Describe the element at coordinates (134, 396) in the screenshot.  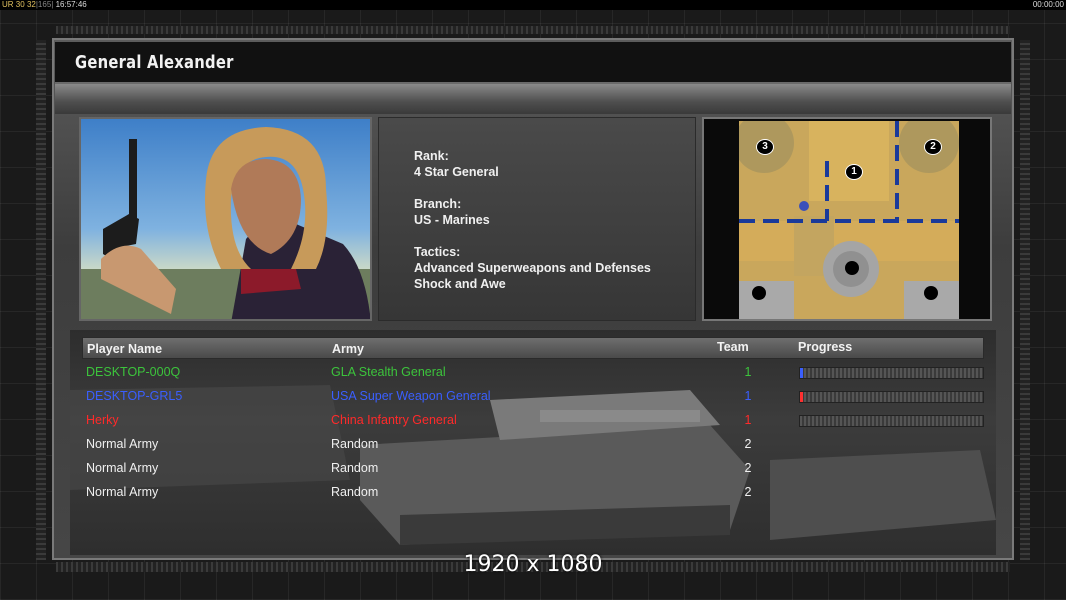
I see `player-name: DESKTOP-GRL5` at that location.